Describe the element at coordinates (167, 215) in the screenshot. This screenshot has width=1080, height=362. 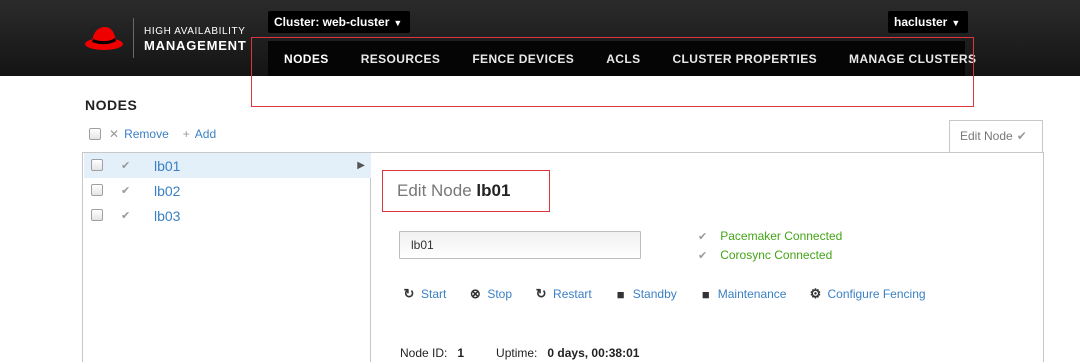
I see `node-name: lb03` at that location.